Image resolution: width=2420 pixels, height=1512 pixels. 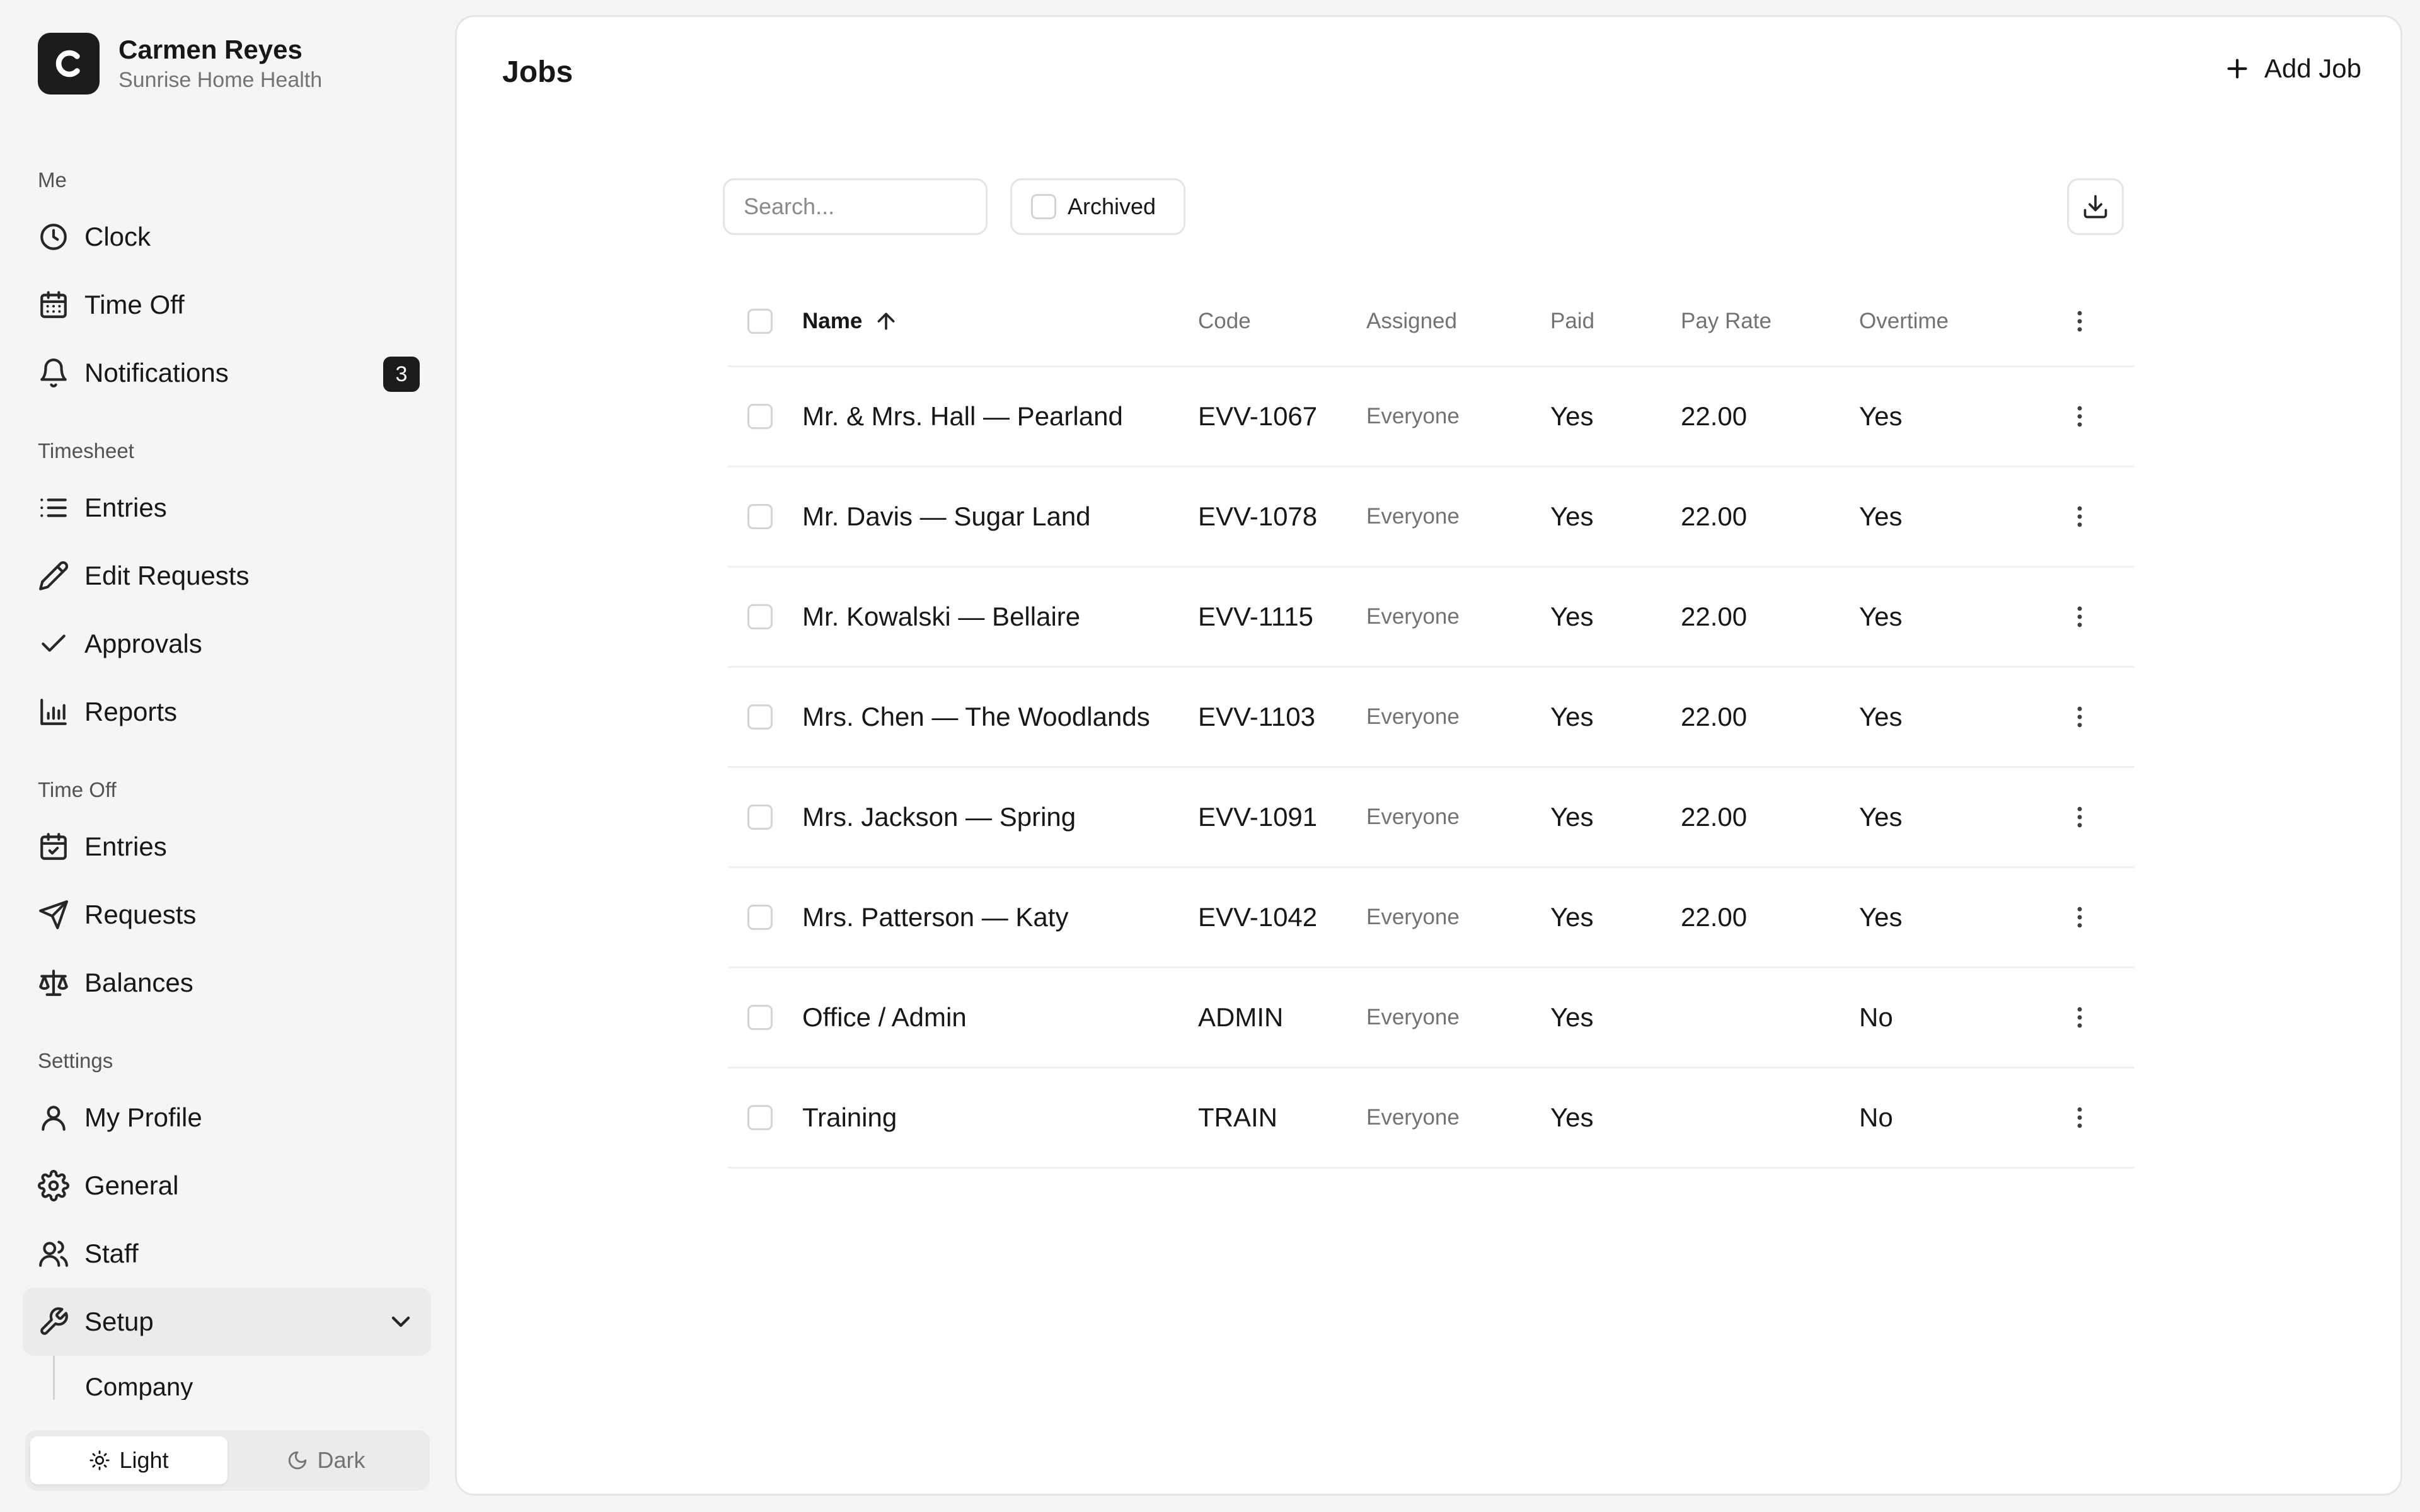 What do you see at coordinates (1097, 206) in the screenshot?
I see `archived-filter: Archived` at bounding box center [1097, 206].